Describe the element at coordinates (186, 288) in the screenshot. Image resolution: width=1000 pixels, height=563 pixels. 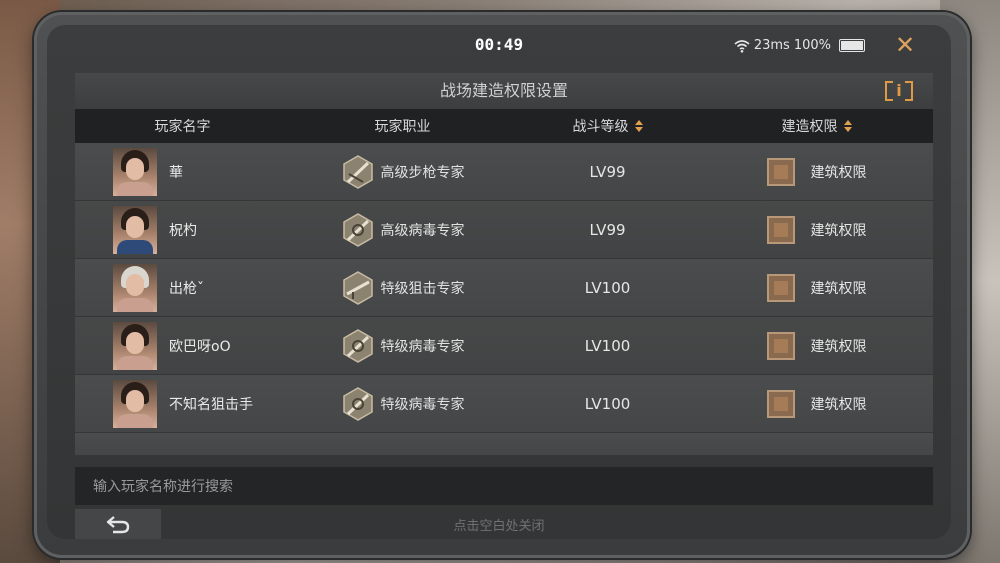
I see `player-name: 出枪ˇ` at that location.